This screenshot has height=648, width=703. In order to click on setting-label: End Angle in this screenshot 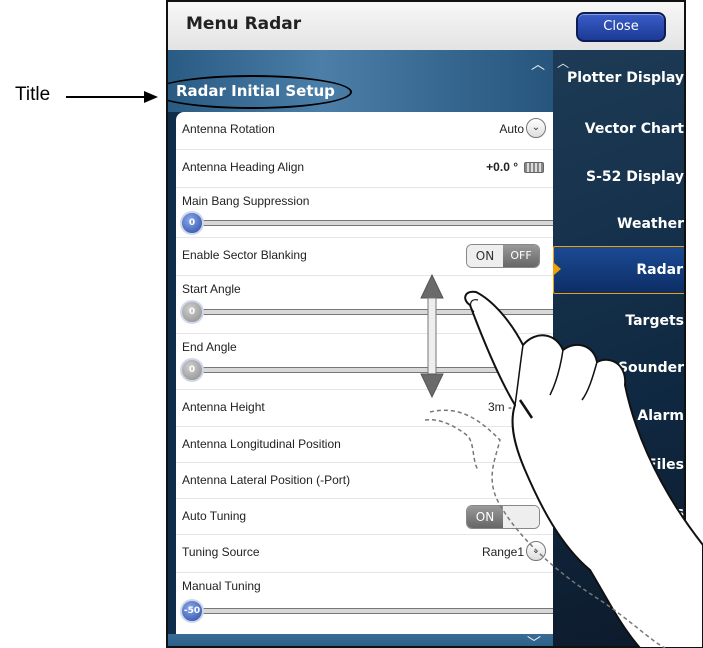, I will do `click(209, 347)`.